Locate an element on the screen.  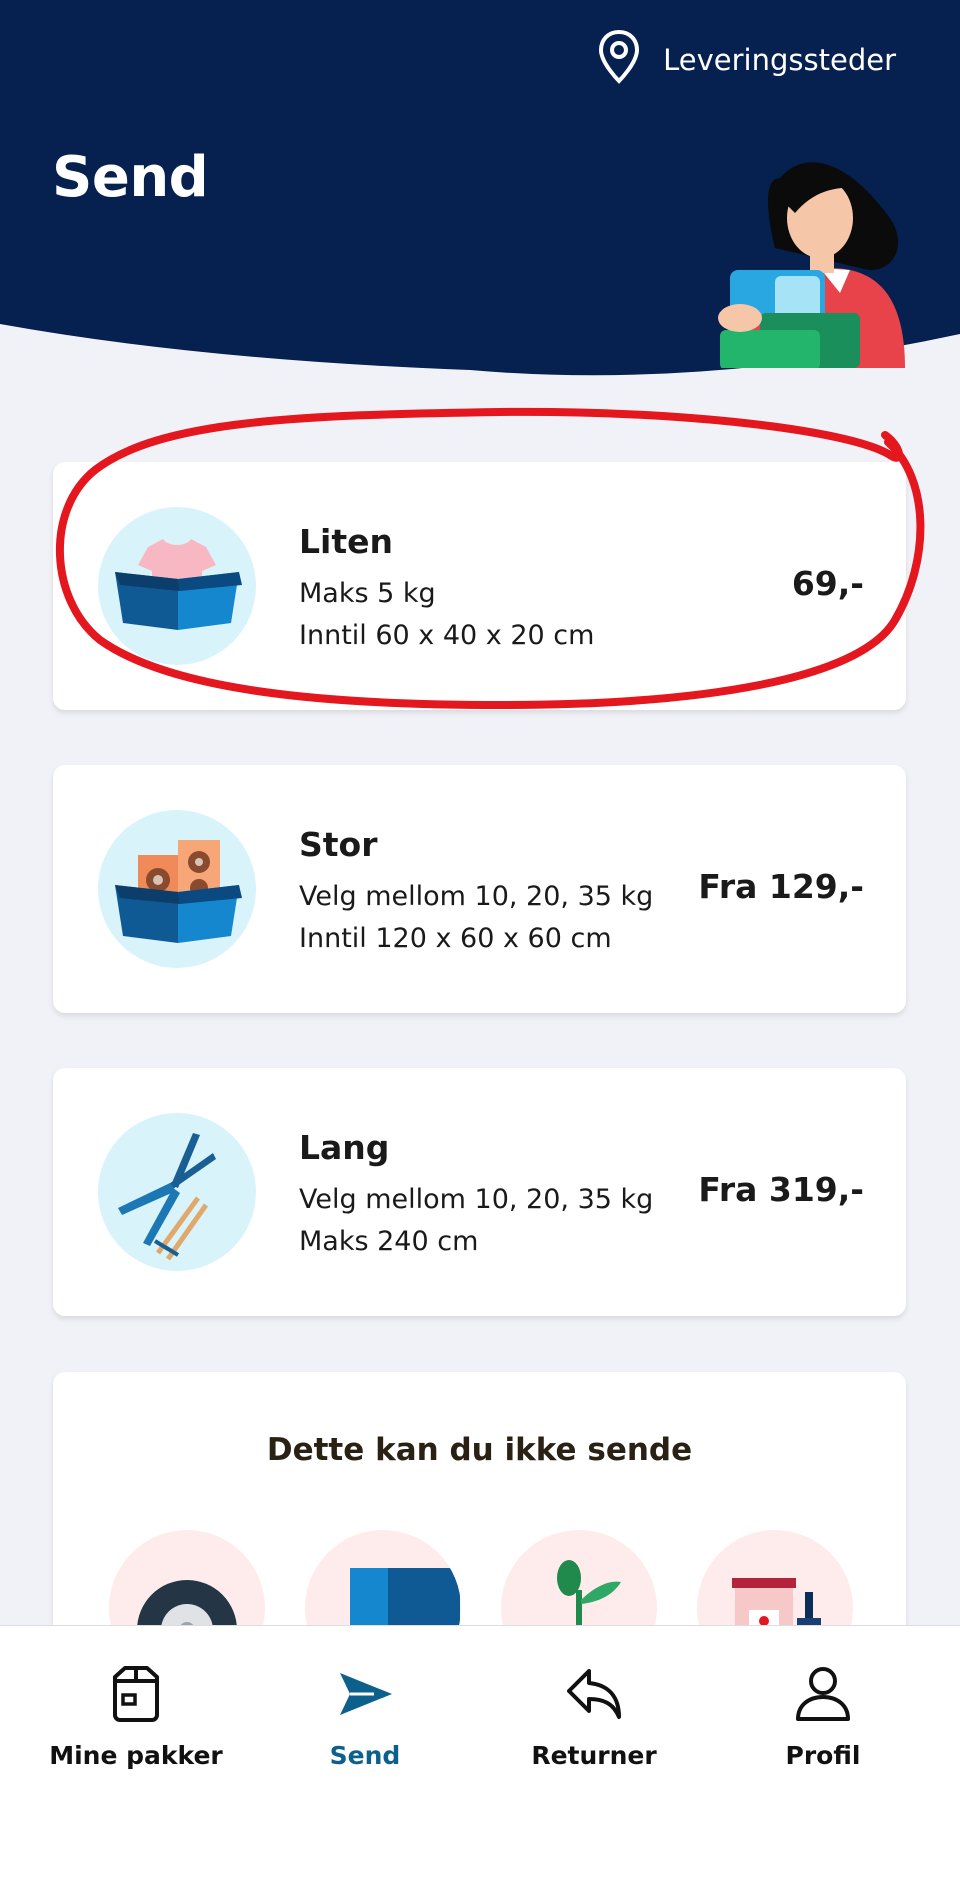
nav-item-returner: Returner is located at coordinates (594, 1715).